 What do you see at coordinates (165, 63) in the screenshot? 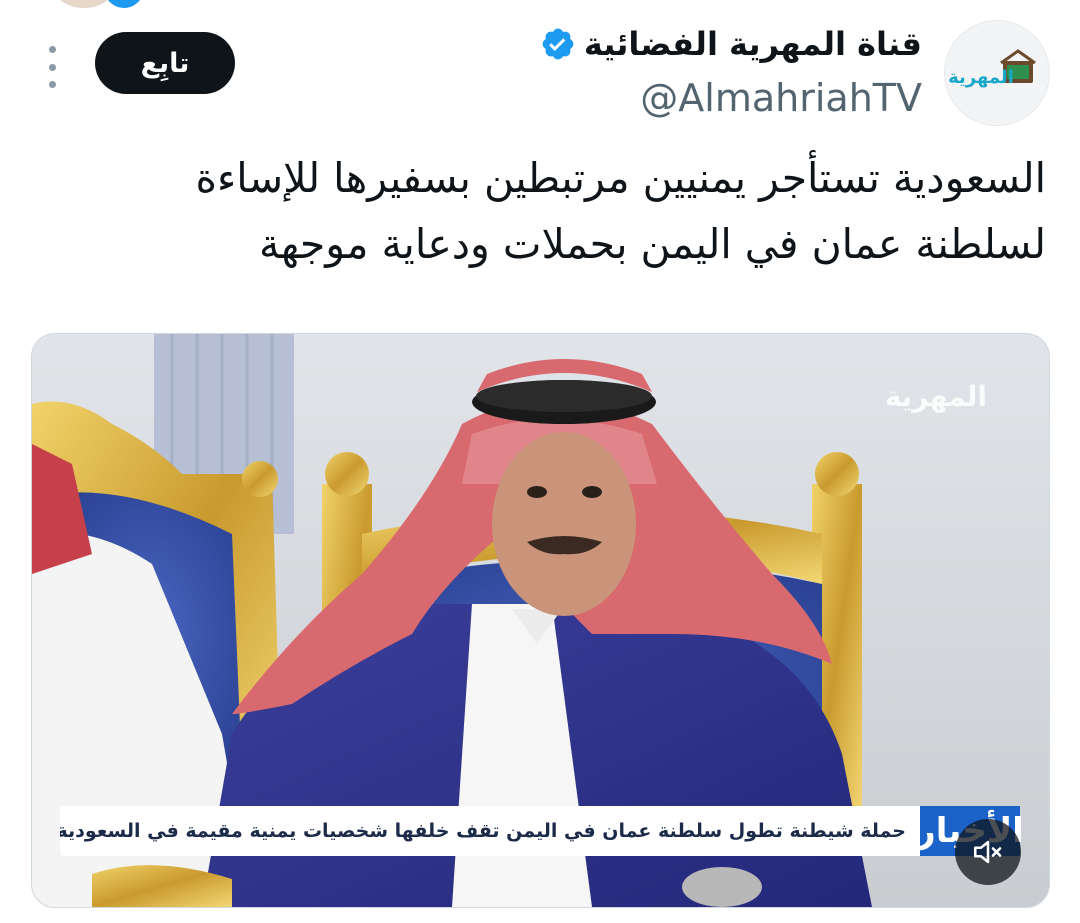
I see `follow-button: تابِع` at bounding box center [165, 63].